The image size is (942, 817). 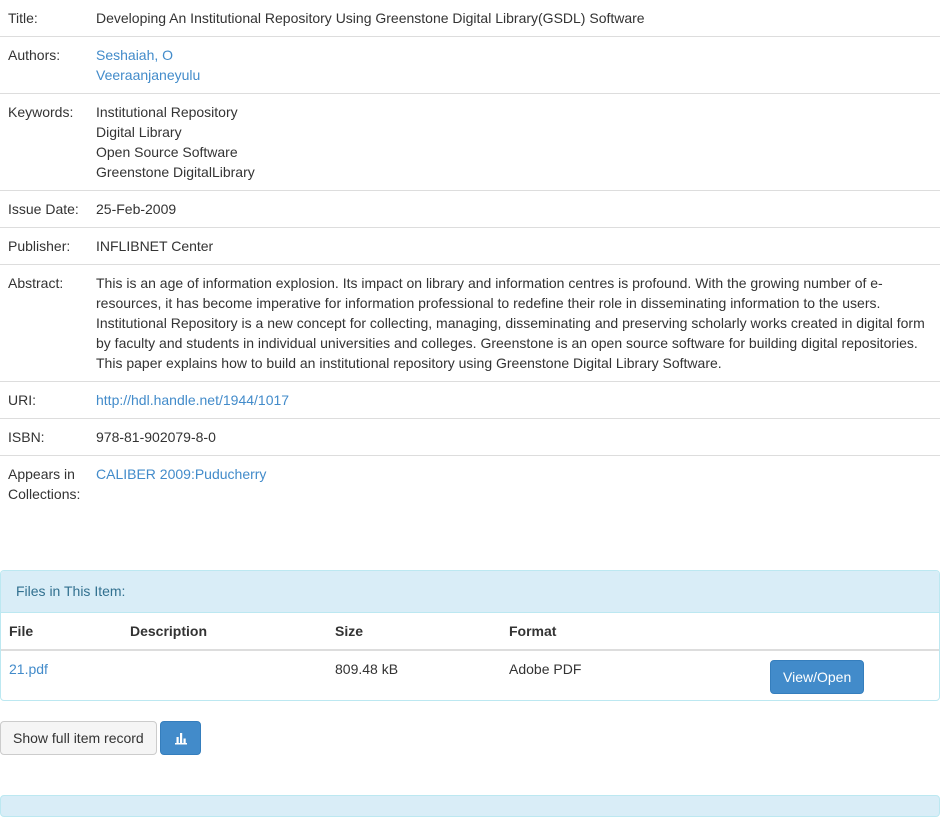 I want to click on show-full-record-button: Show full item record, so click(x=78, y=738).